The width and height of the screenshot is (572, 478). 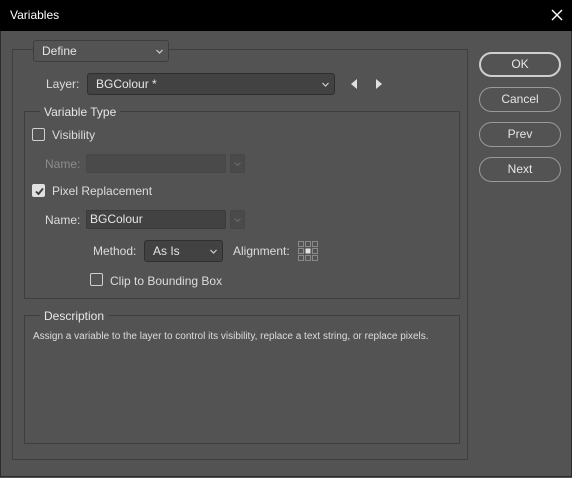 What do you see at coordinates (80, 112) in the screenshot?
I see `variable-type-title: Variable Type` at bounding box center [80, 112].